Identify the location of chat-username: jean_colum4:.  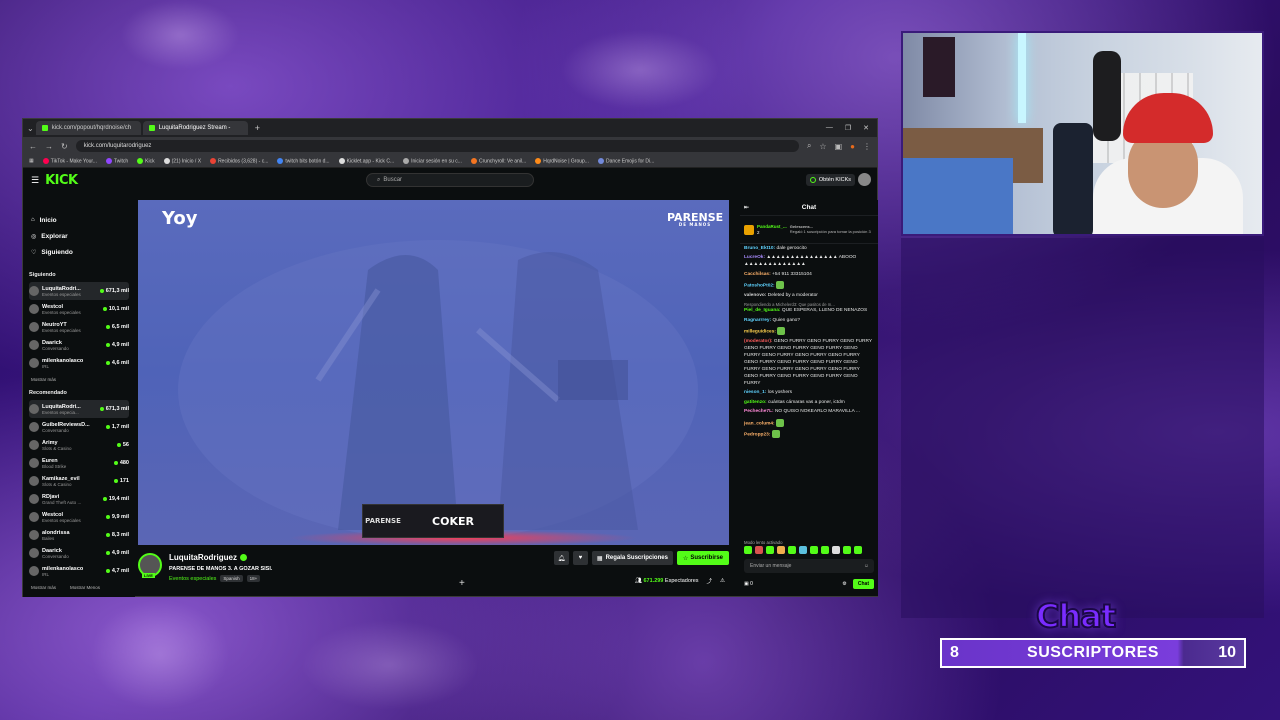
(759, 423).